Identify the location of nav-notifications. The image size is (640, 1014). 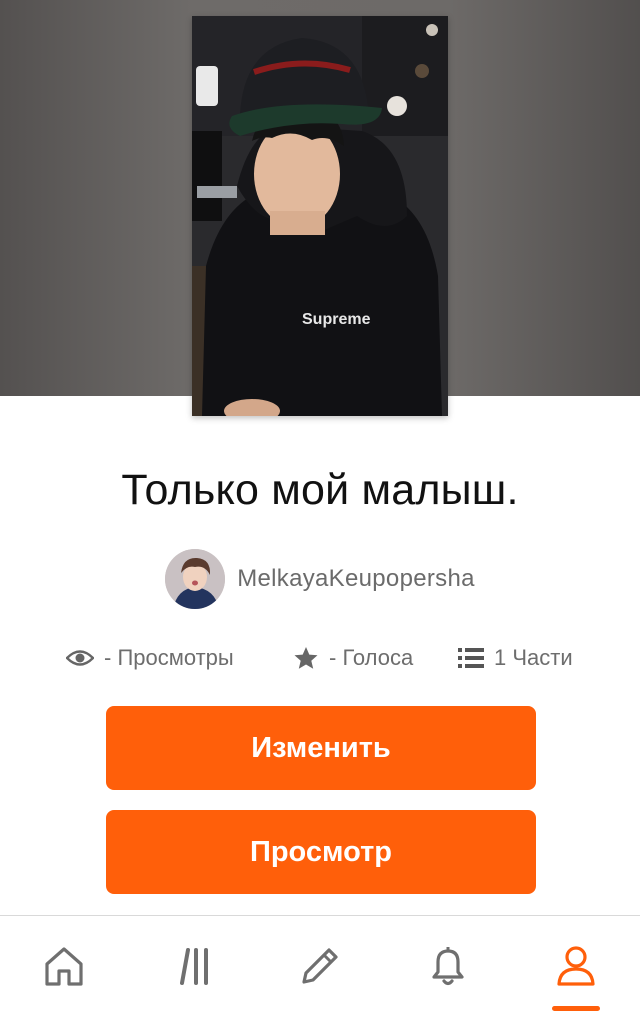
(448, 965).